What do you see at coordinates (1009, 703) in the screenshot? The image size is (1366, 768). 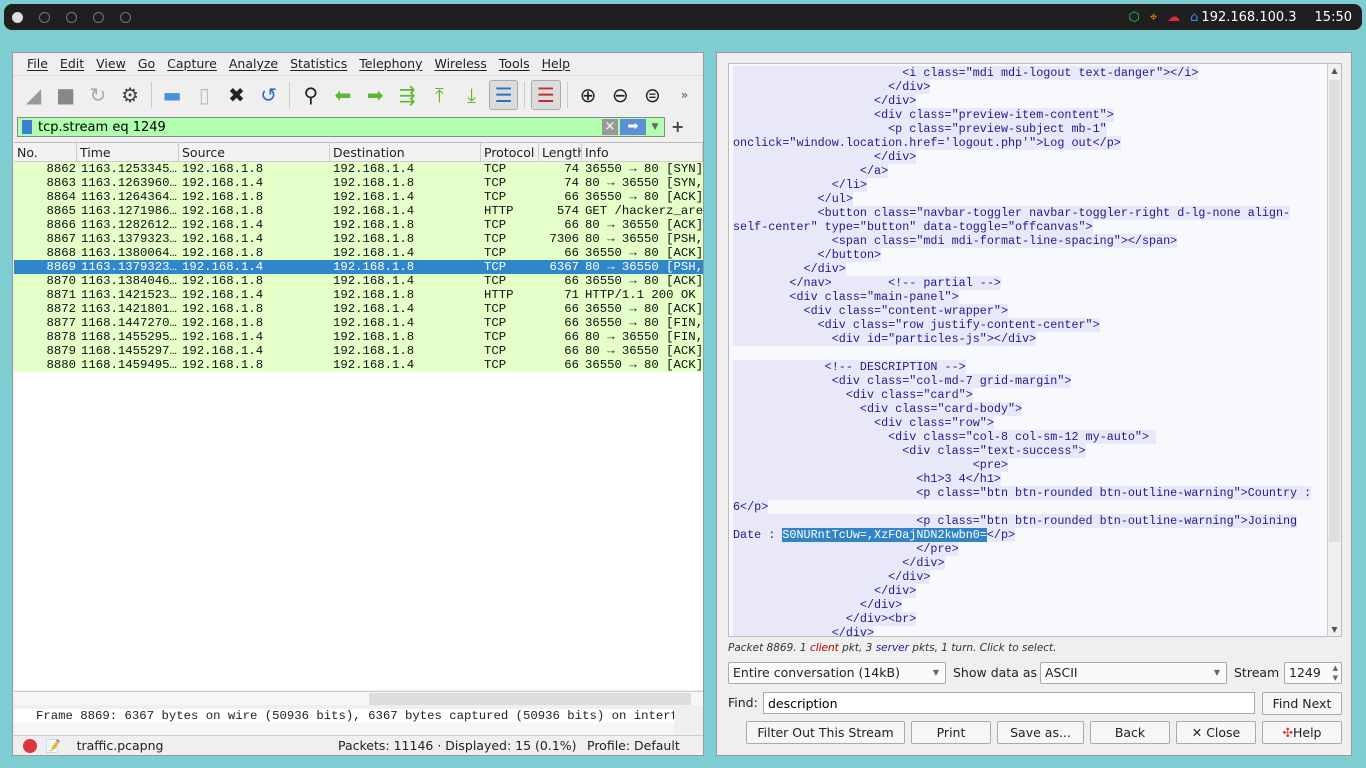 I see `find-input` at bounding box center [1009, 703].